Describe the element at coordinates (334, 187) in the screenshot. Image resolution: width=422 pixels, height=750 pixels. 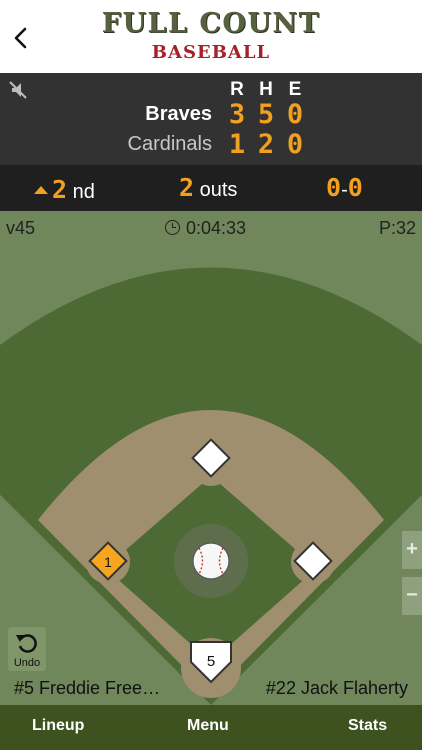
I see `balls-count: 0` at that location.